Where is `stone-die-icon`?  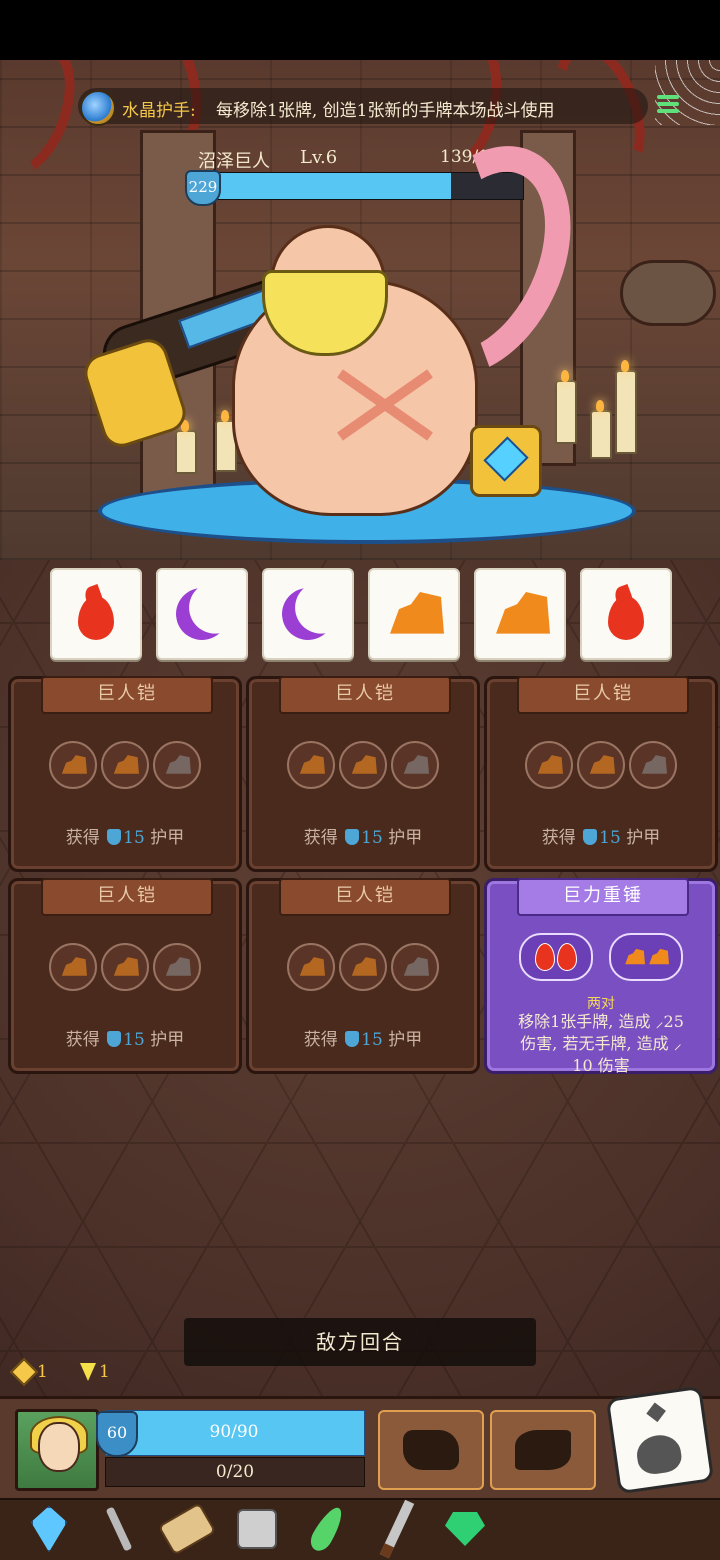
stone-die-icon is located at coordinates (257, 1529).